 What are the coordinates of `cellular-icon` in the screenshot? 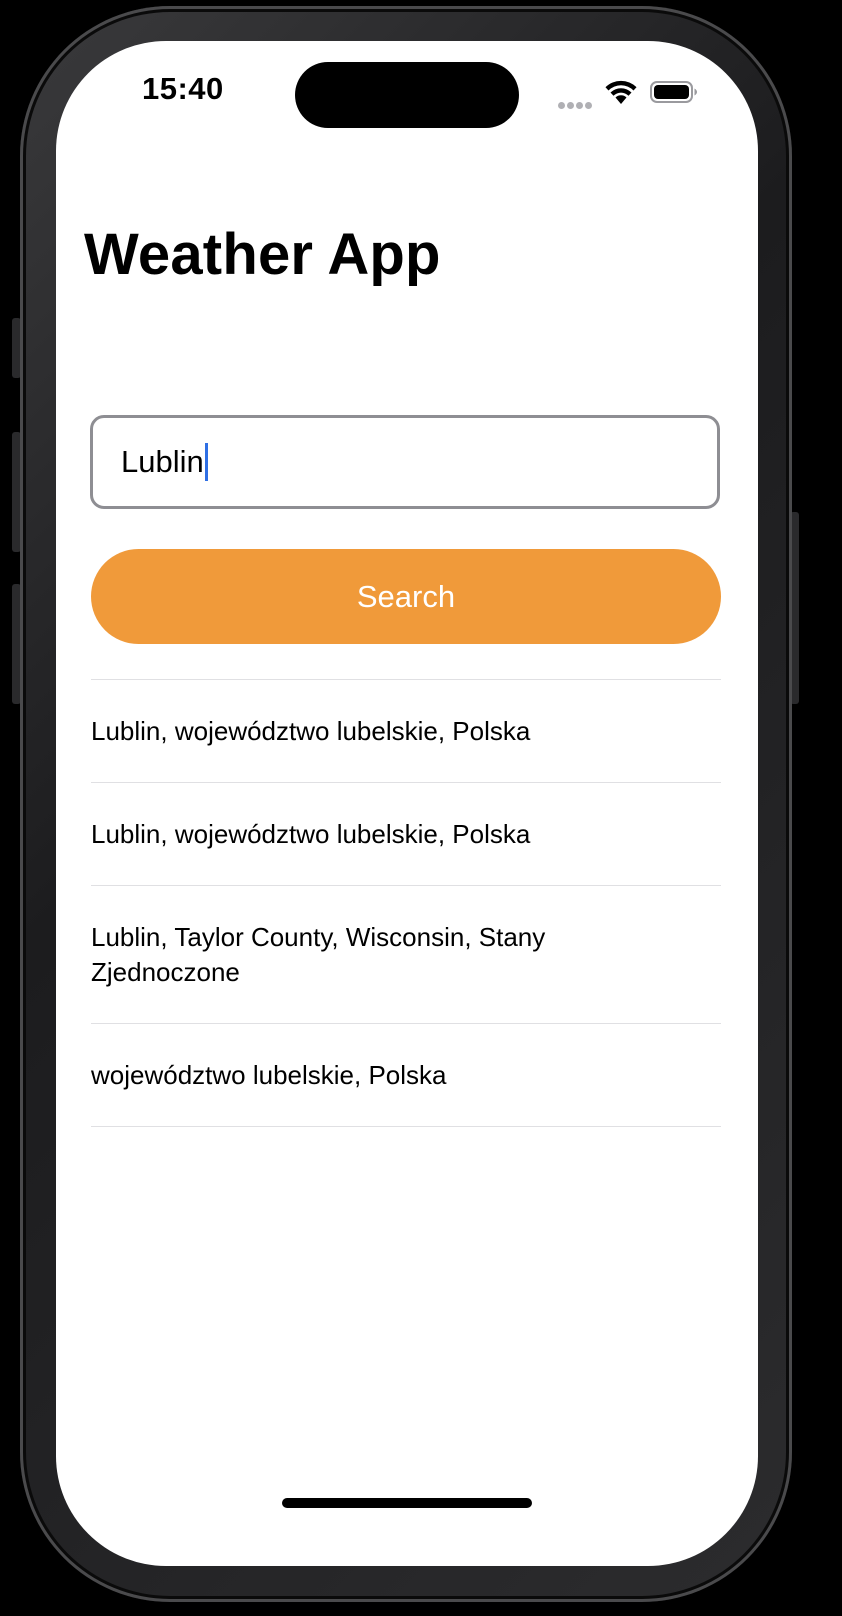 It's located at (578, 102).